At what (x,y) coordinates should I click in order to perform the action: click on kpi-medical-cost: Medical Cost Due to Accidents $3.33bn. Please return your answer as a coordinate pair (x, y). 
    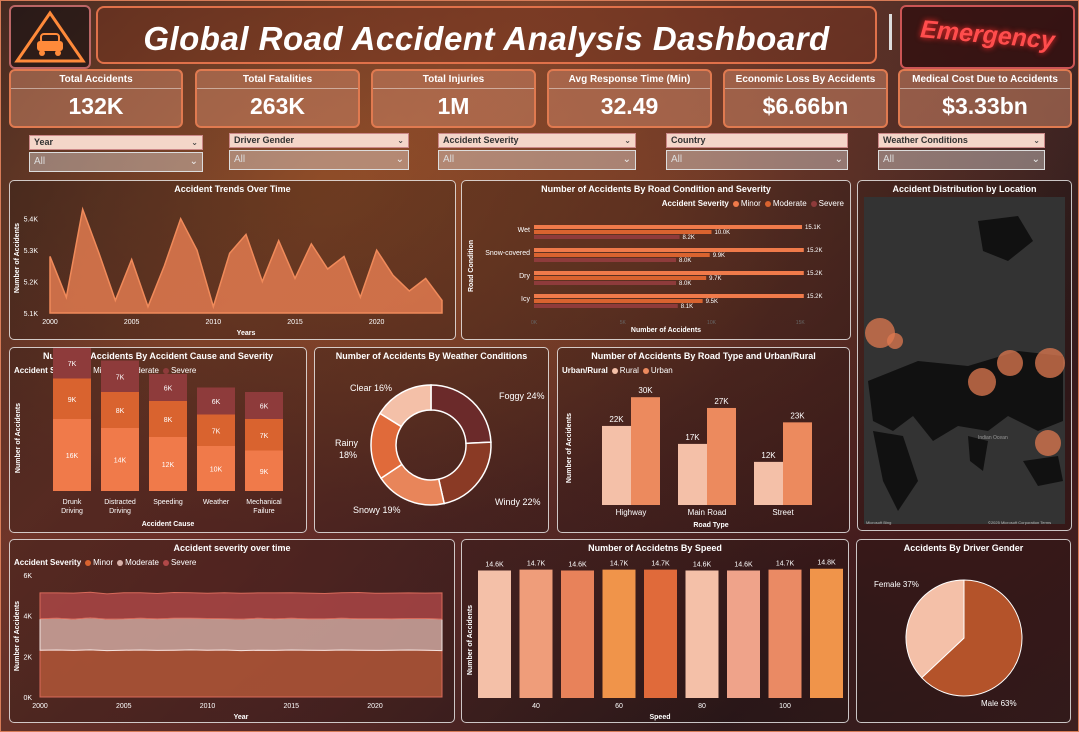
    Looking at the image, I should click on (985, 98).